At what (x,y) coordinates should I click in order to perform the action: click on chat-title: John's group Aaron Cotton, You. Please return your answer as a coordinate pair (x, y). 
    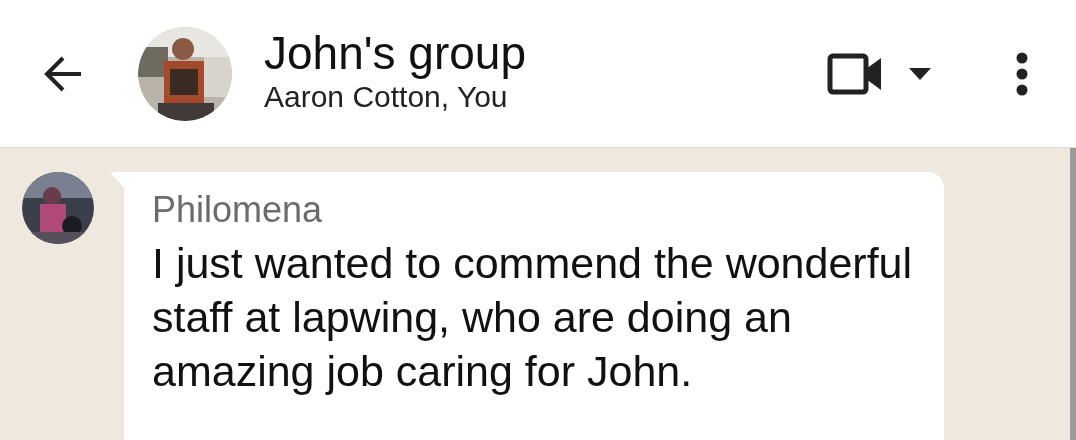
    Looking at the image, I should click on (545, 71).